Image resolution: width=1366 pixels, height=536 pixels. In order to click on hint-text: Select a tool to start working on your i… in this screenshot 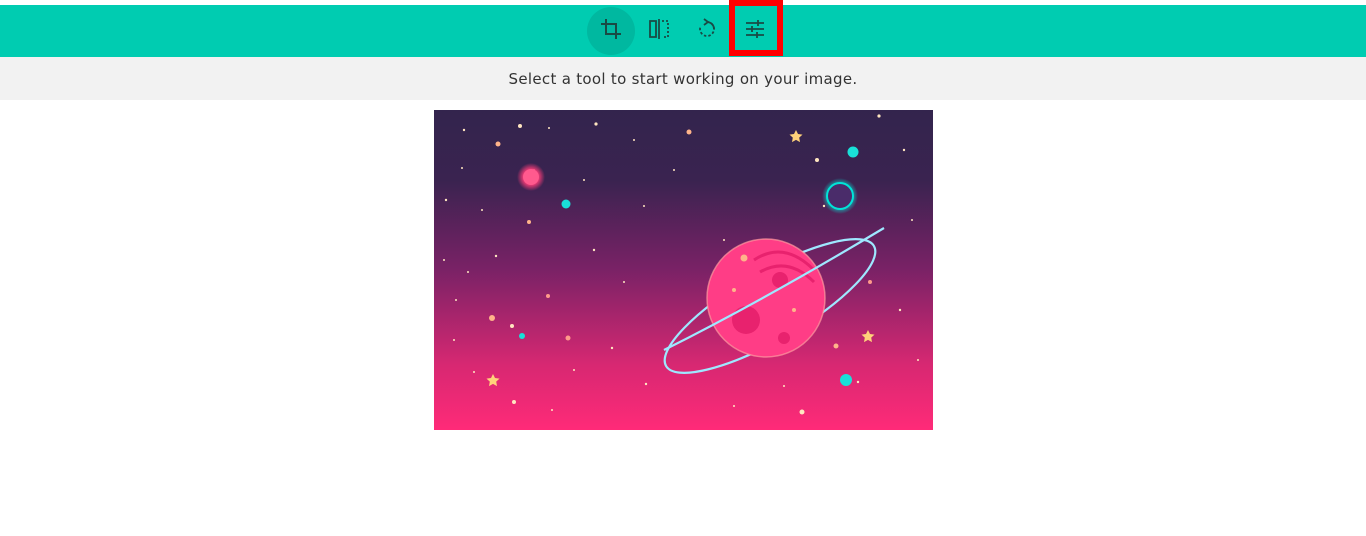, I will do `click(683, 78)`.